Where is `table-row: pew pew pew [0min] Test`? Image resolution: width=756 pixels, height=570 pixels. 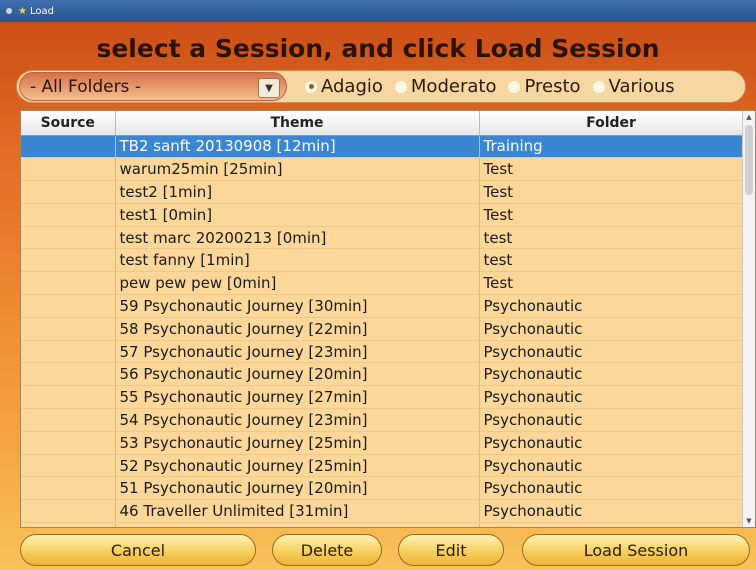 table-row: pew pew pew [0min] Test is located at coordinates (382, 283).